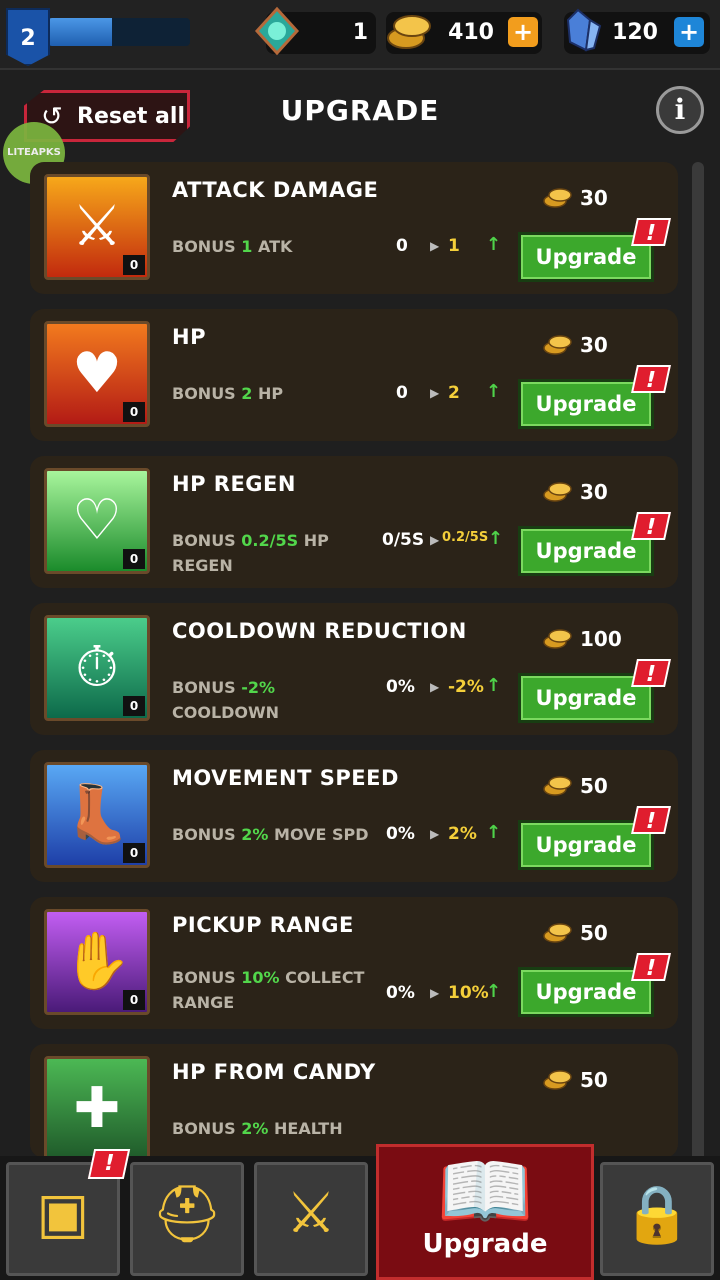  Describe the element at coordinates (402, 393) in the screenshot. I see `current-value: 0` at that location.